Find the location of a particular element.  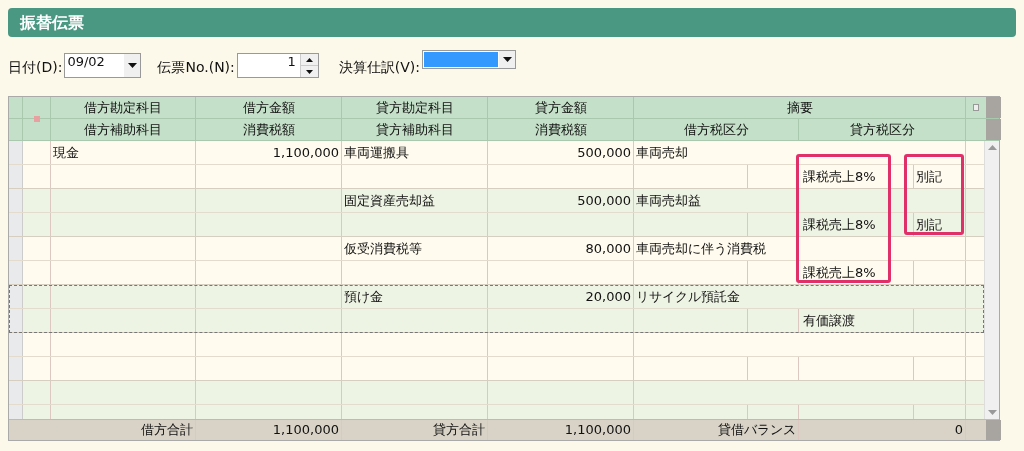

slip-number-label: 伝票No.(N): is located at coordinates (196, 67).